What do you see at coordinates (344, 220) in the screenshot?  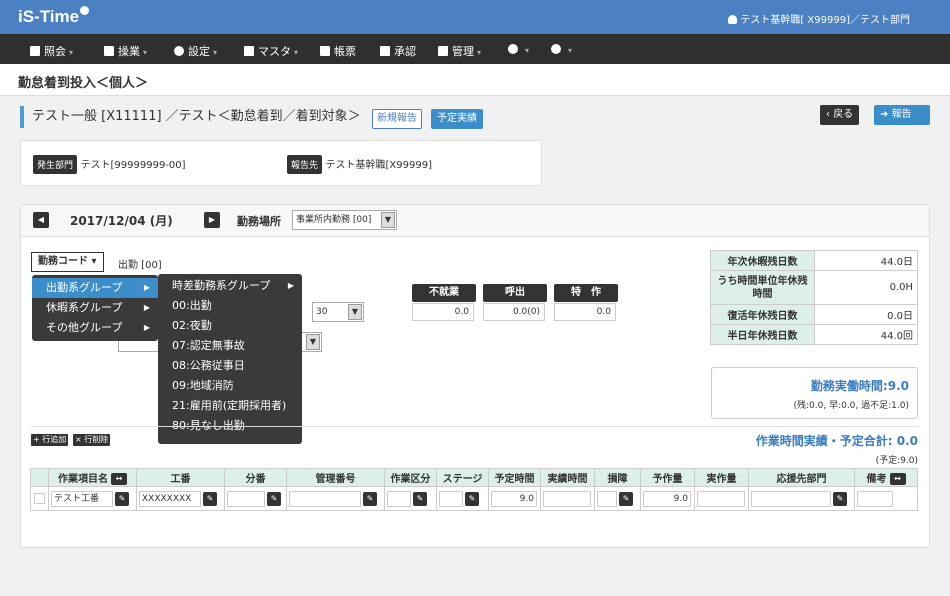 I see `workplace-select: 事業所内勤務 [00] ▼` at bounding box center [344, 220].